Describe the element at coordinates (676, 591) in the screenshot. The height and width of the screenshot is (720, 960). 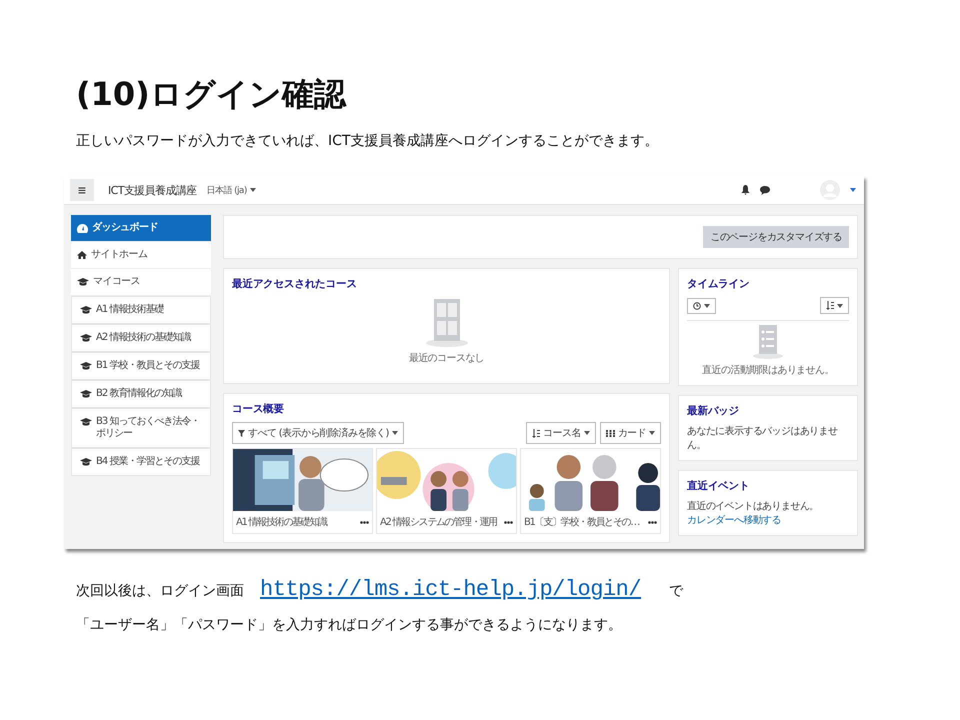
I see `particle-text: で` at that location.